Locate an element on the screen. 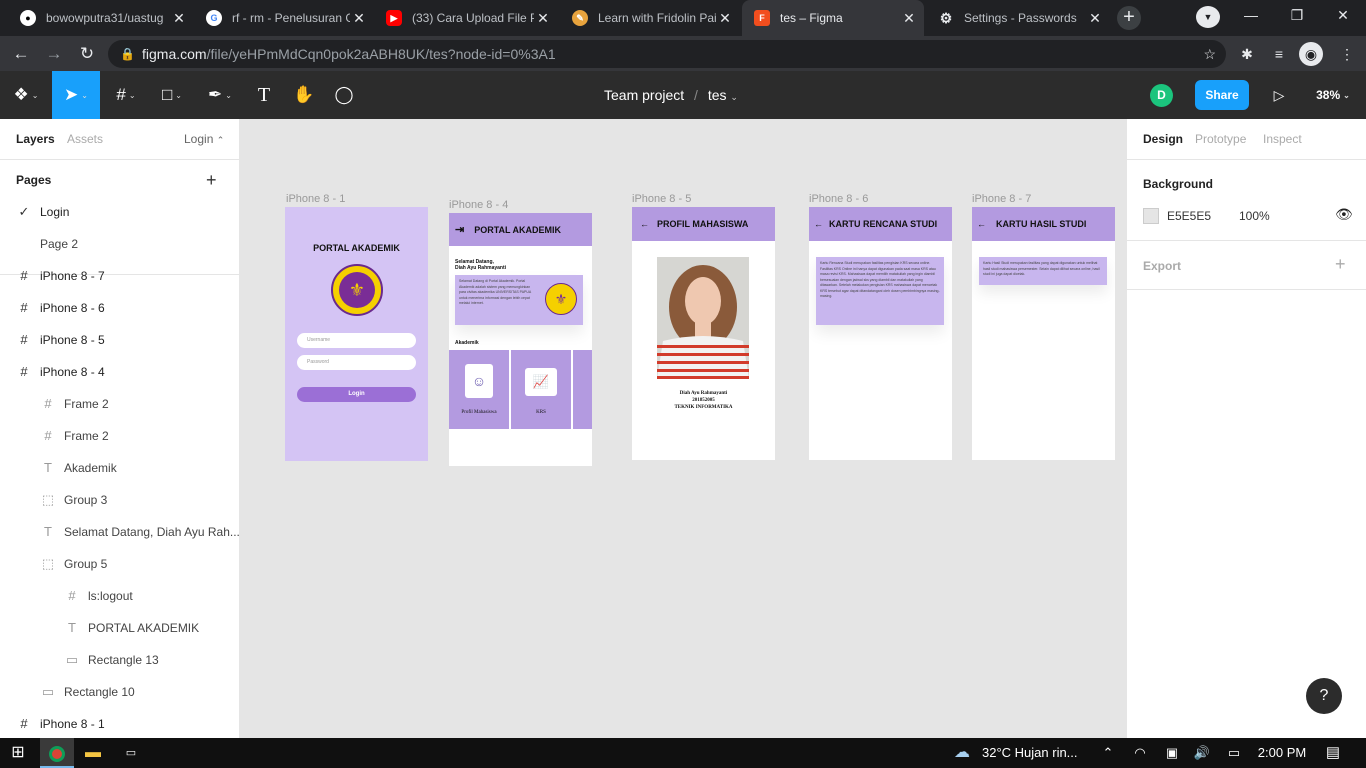 This screenshot has height=768, width=1366. browser-tab: G rf - rm - Penelusuran G ✕ is located at coordinates (284, 18).